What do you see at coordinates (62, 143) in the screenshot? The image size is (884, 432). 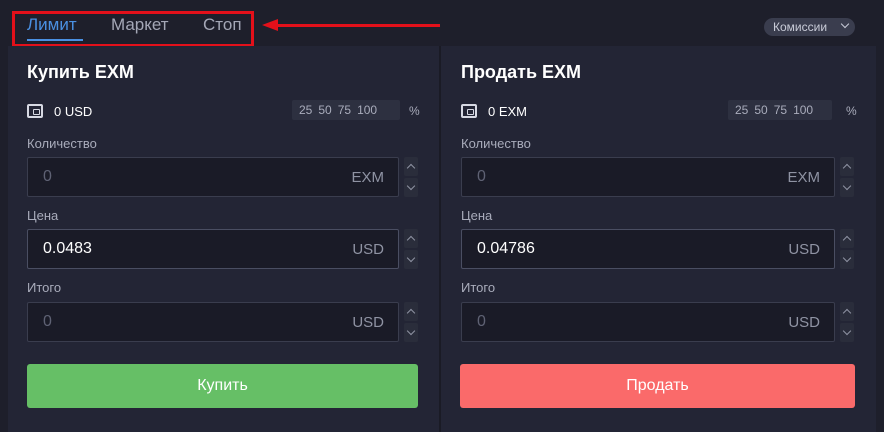 I see `buy-quantity-label: Количество` at bounding box center [62, 143].